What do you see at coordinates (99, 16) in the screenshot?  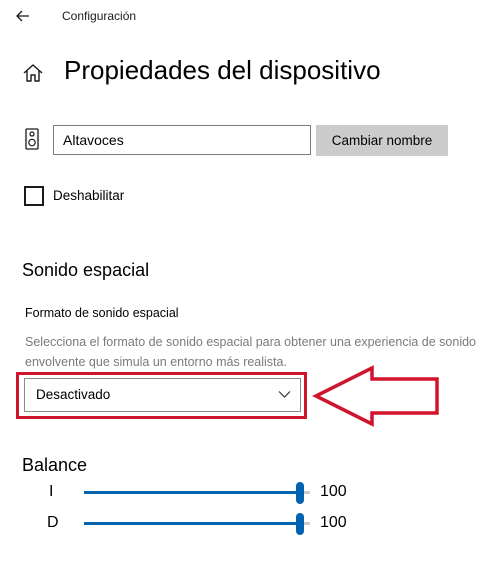 I see `app-title: Configuración` at bounding box center [99, 16].